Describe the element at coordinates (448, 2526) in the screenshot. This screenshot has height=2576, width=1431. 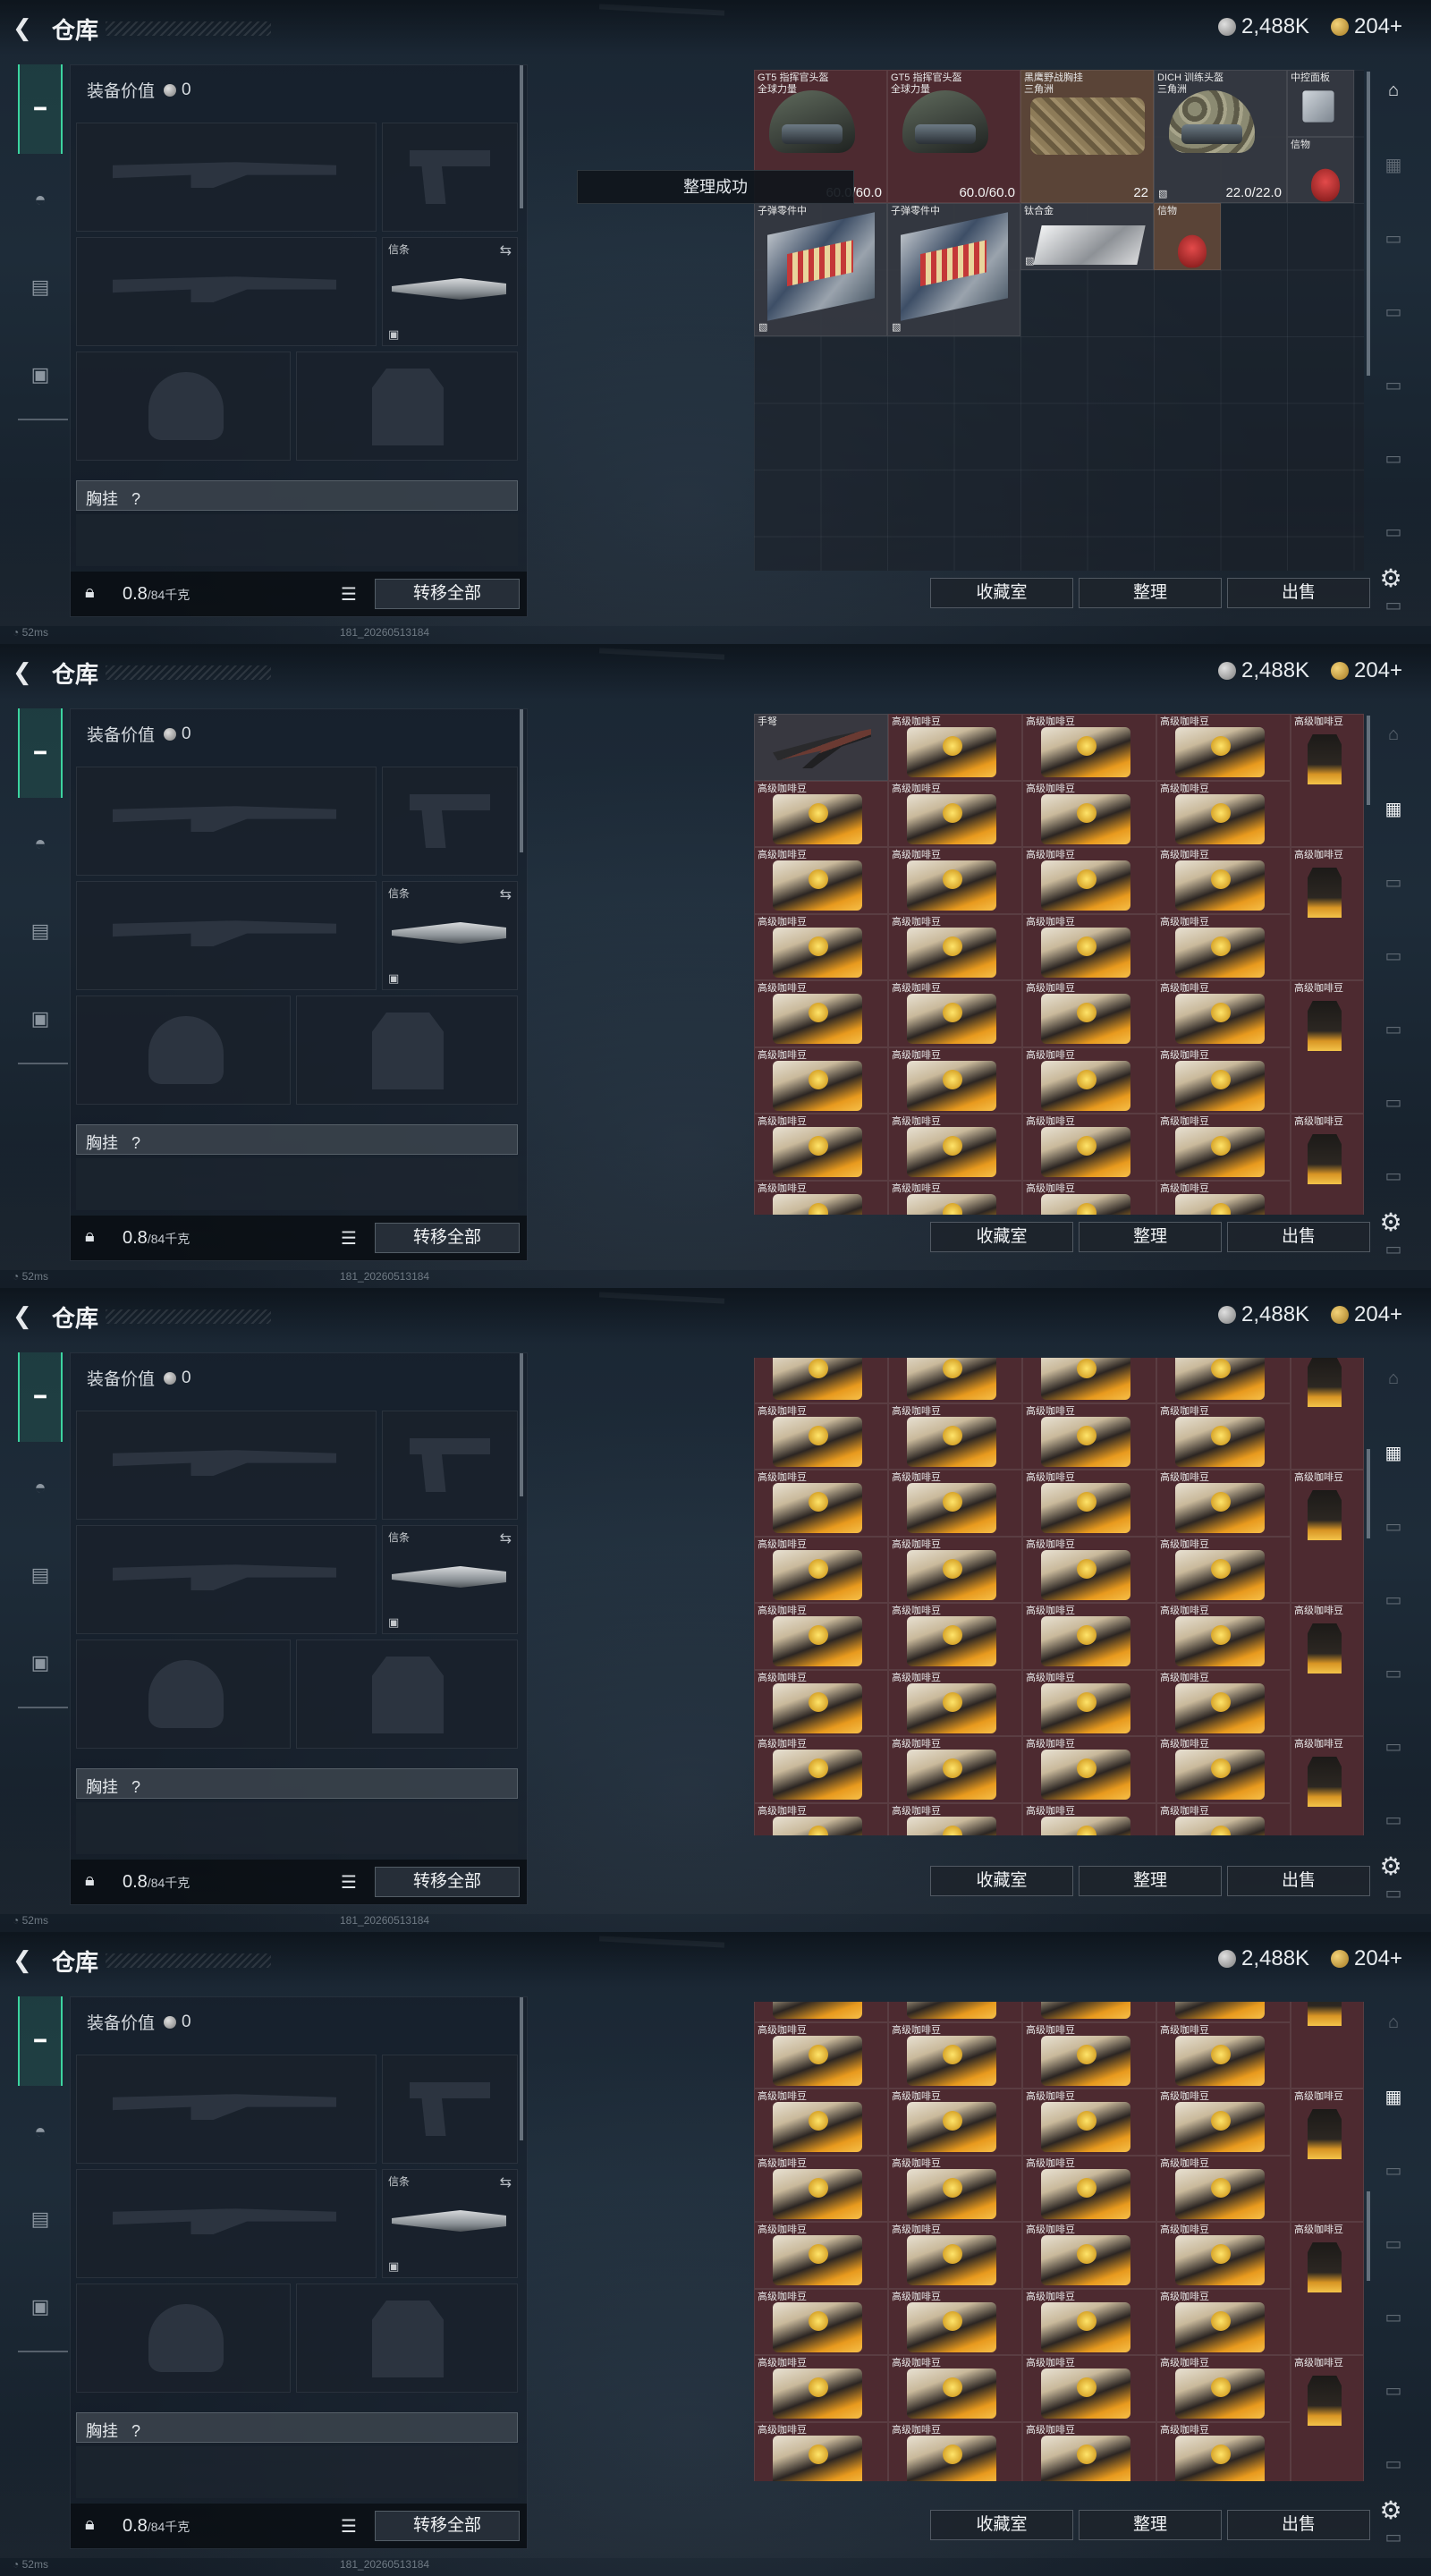
I see `transfer-all-button: 转移全部` at that location.